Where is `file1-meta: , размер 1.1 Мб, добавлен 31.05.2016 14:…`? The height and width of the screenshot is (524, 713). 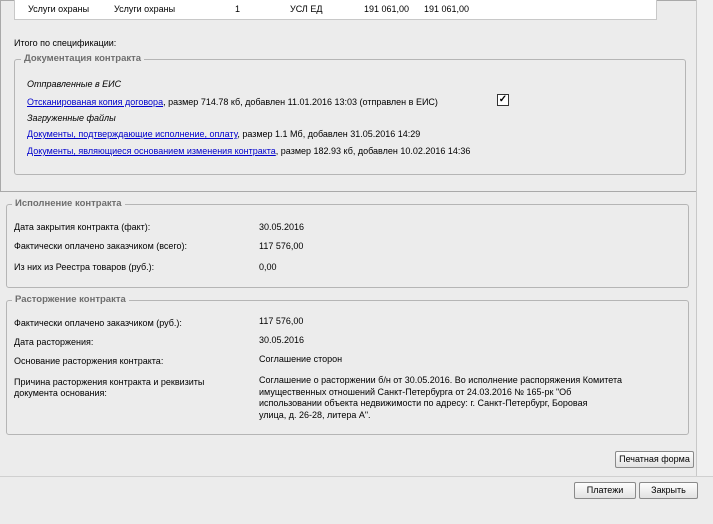
file1-meta: , размер 1.1 Мб, добавлен 31.05.2016 14:… is located at coordinates (329, 134).